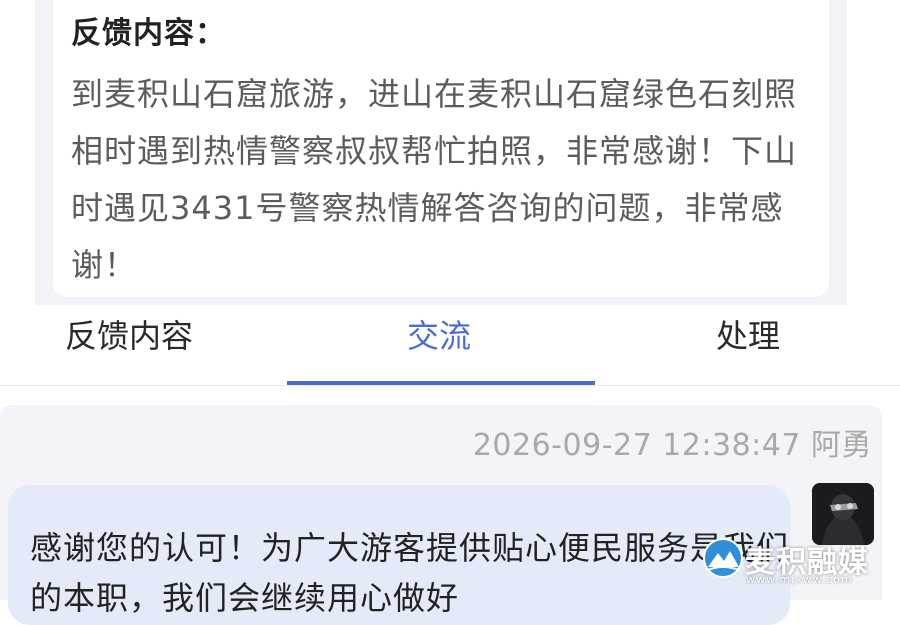 The height and width of the screenshot is (625, 900). What do you see at coordinates (723, 558) in the screenshot?
I see `watermark-logo-icon` at bounding box center [723, 558].